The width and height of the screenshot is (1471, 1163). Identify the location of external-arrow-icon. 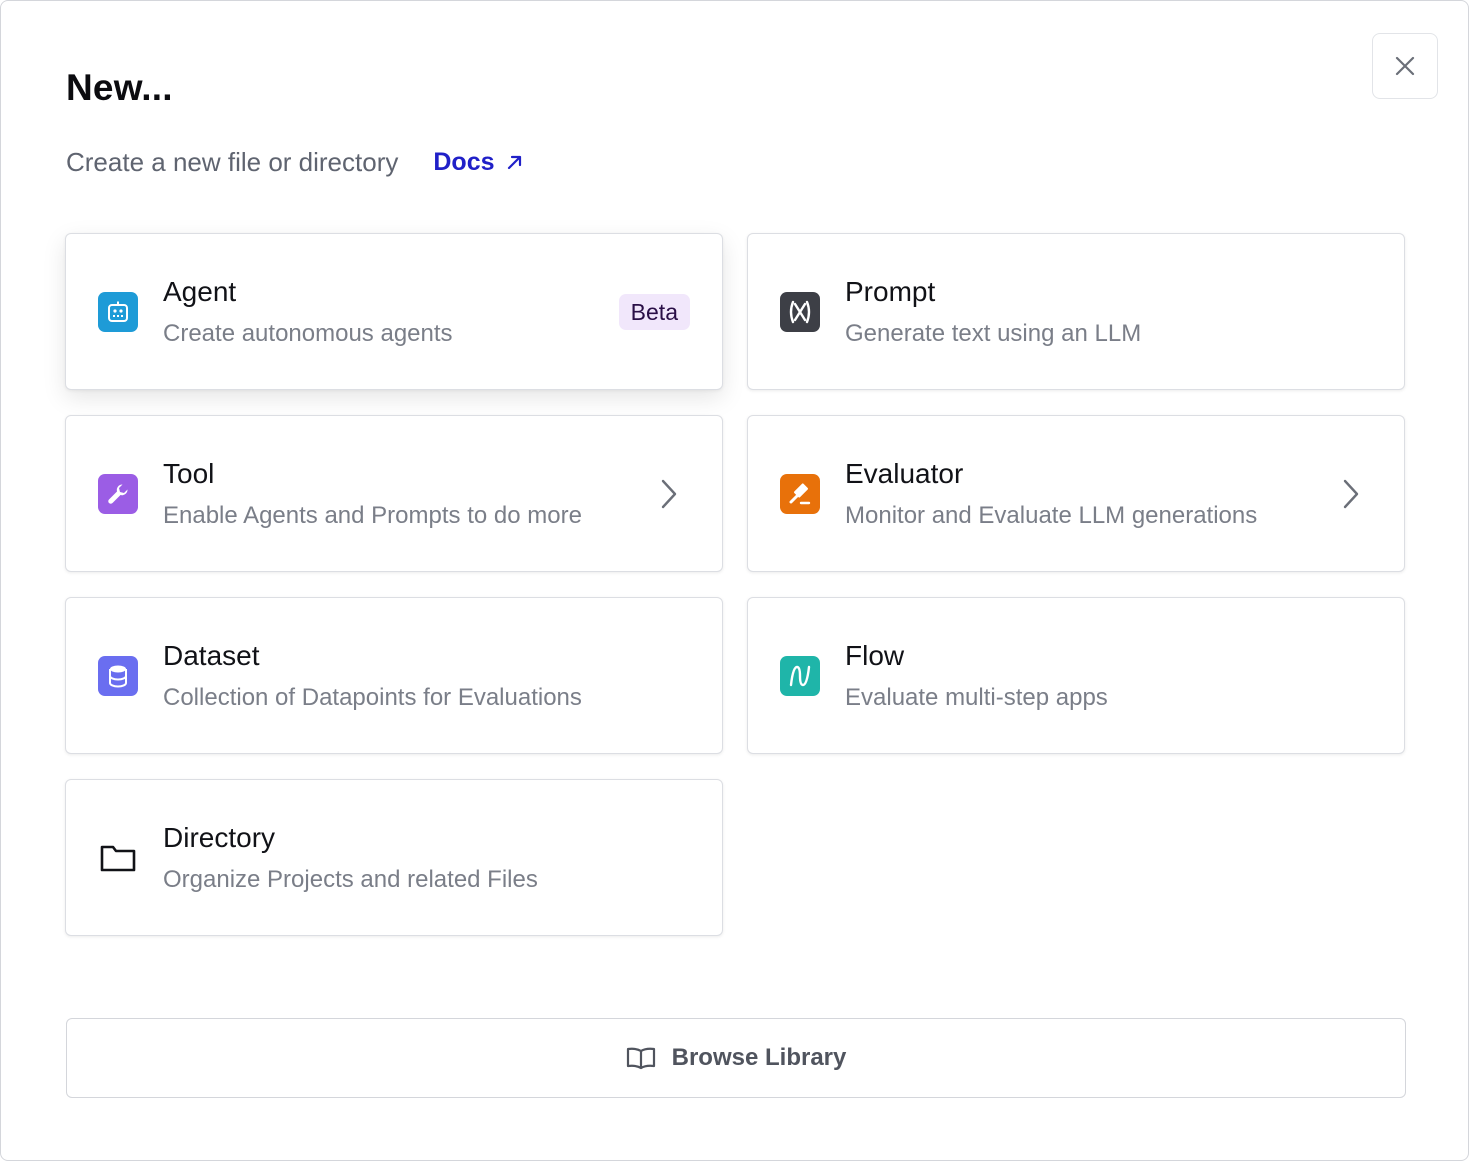
(514, 162).